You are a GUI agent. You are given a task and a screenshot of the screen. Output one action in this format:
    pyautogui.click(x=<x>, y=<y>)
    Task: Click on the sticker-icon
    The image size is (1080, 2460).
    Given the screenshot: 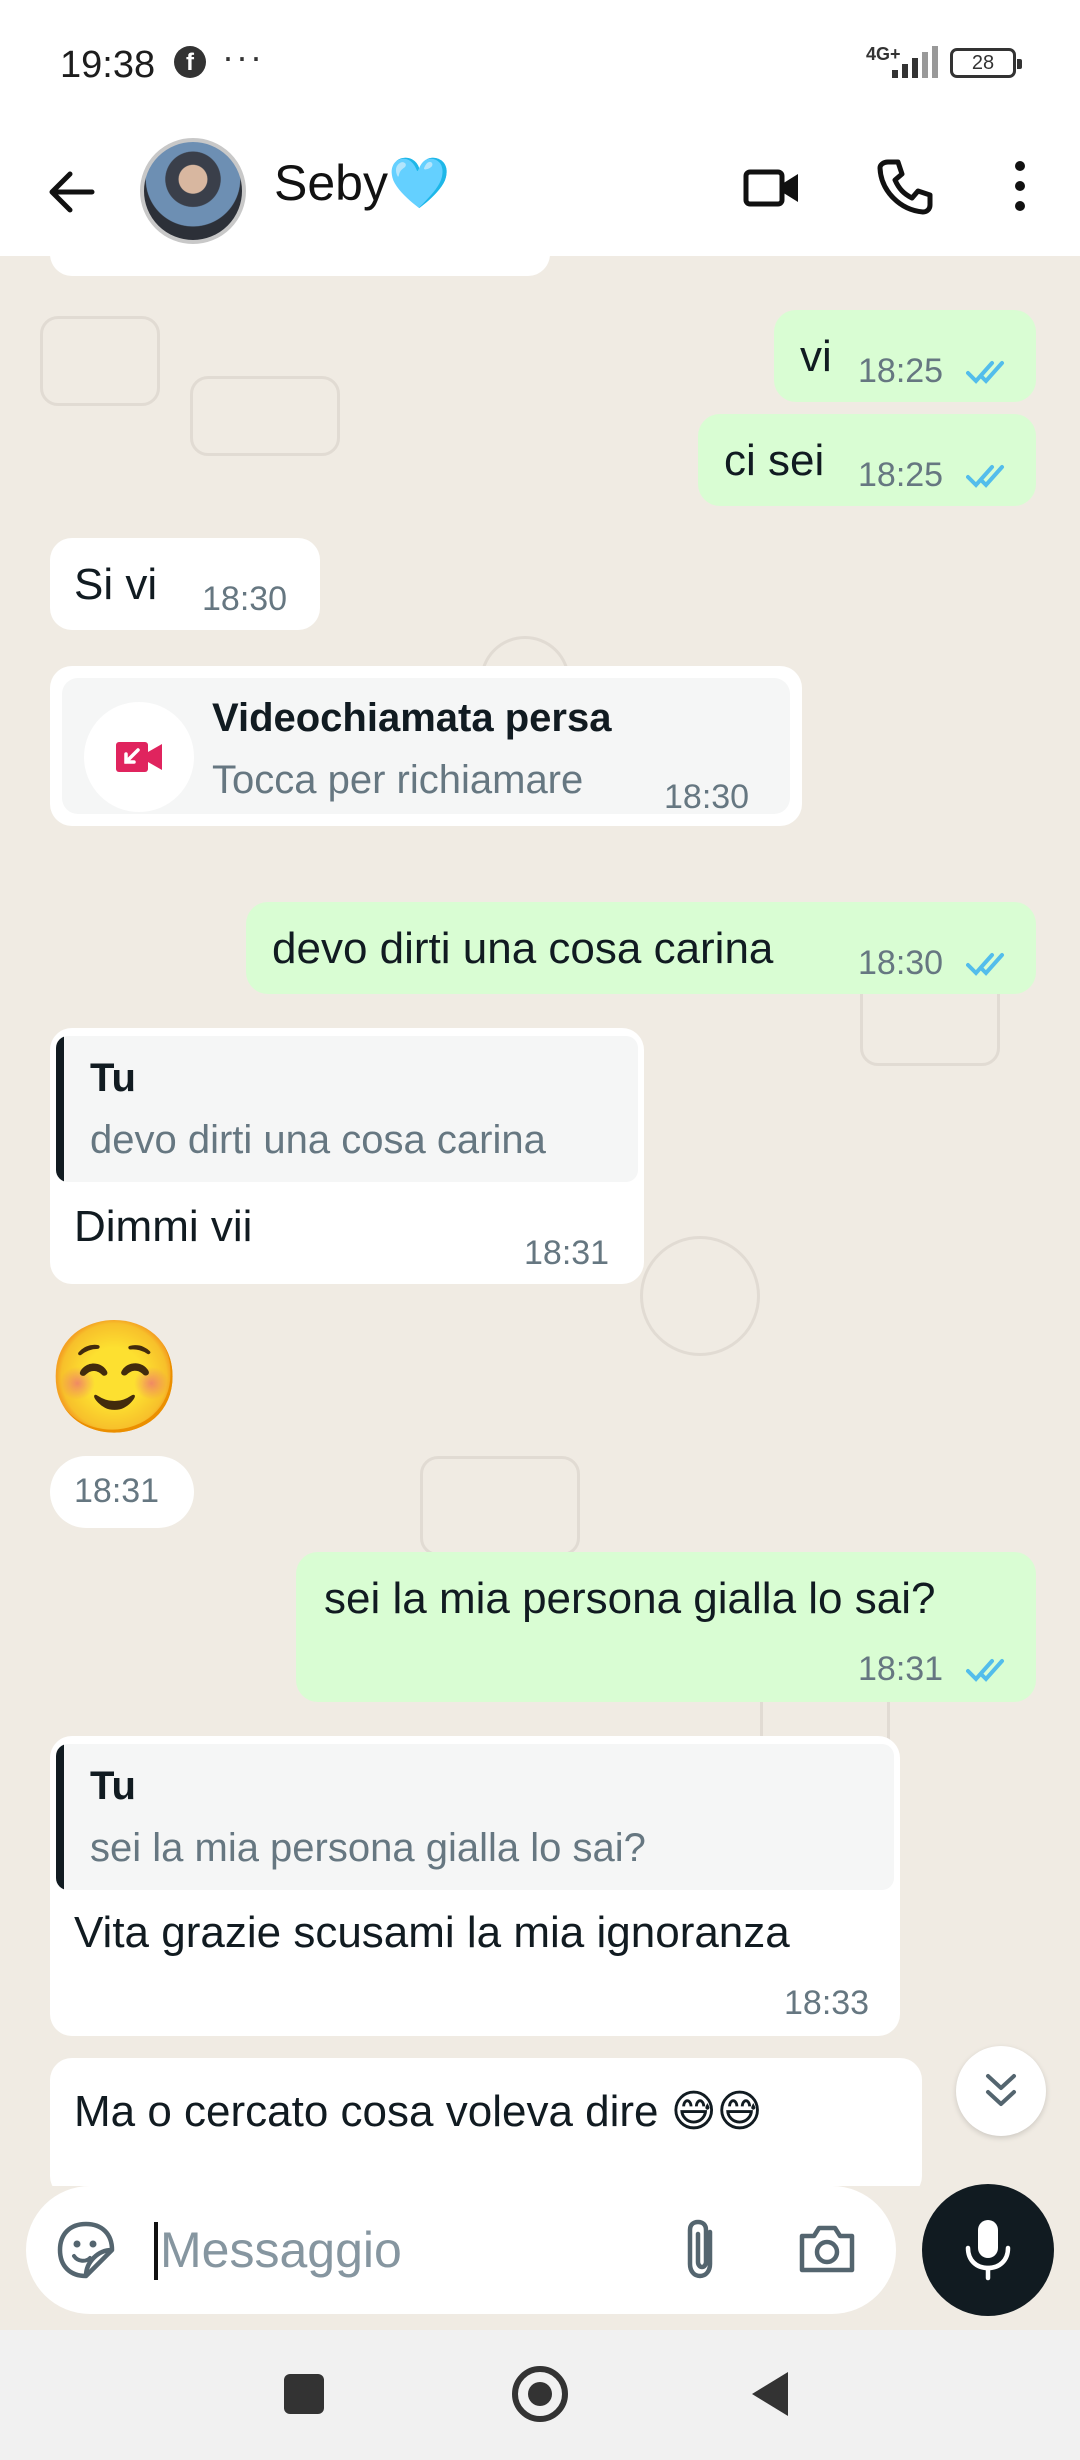 What is the action you would take?
    pyautogui.click(x=86, y=2250)
    